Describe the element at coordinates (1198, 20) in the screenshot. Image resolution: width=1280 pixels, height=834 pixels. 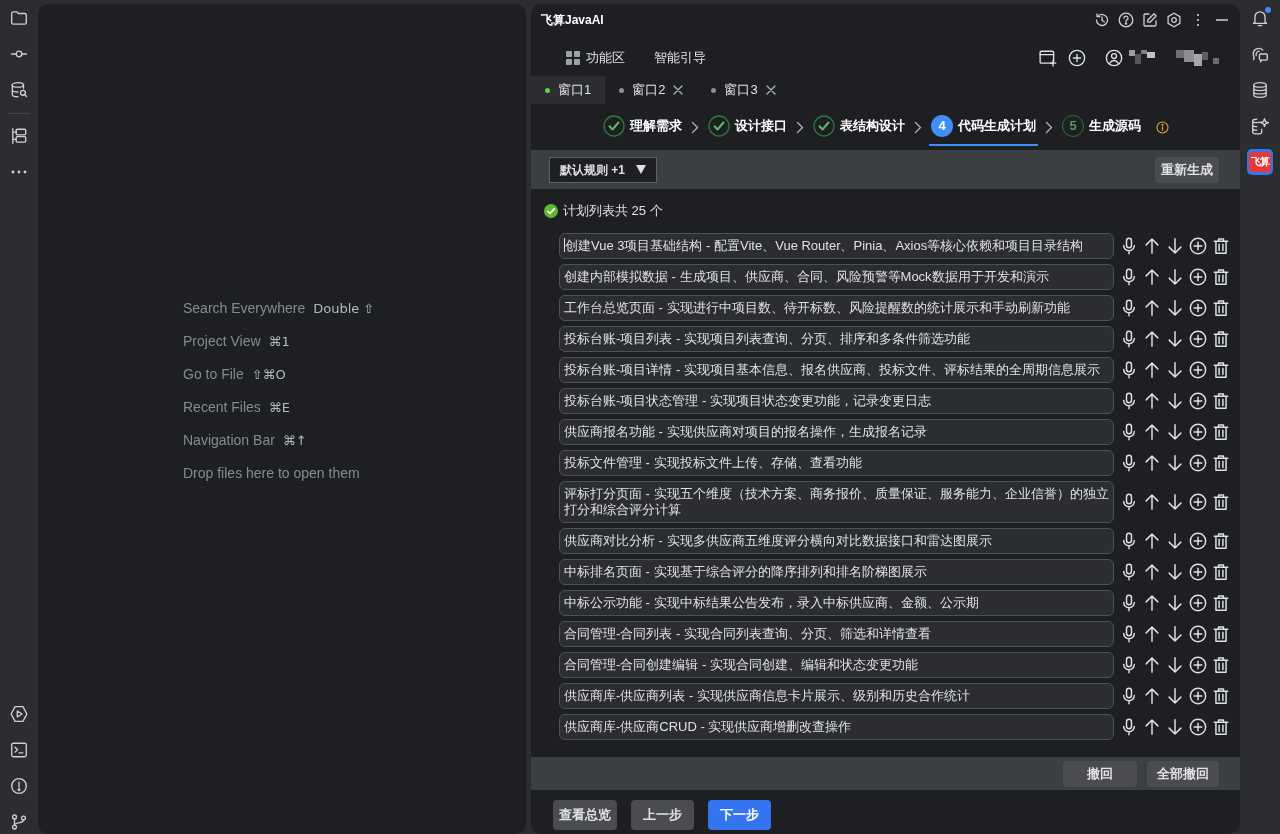
I see `more-vertical-icon` at that location.